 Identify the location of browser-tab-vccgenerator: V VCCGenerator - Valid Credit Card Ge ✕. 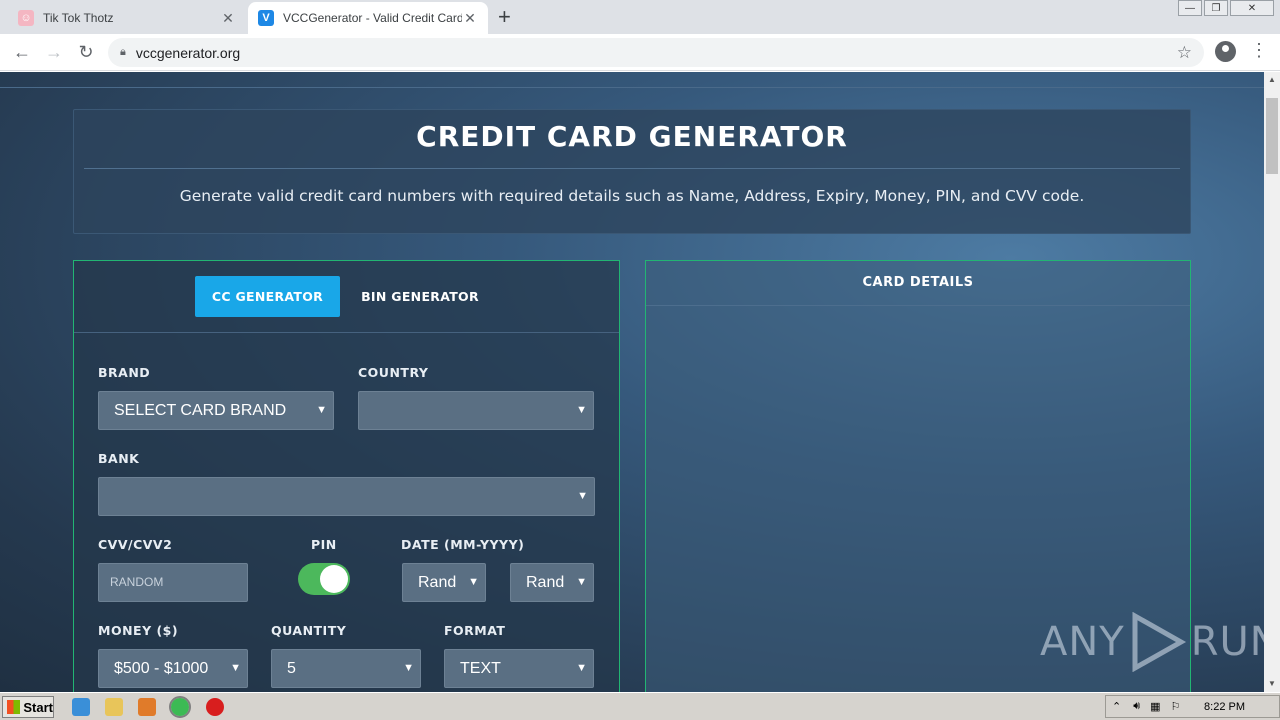
(368, 18).